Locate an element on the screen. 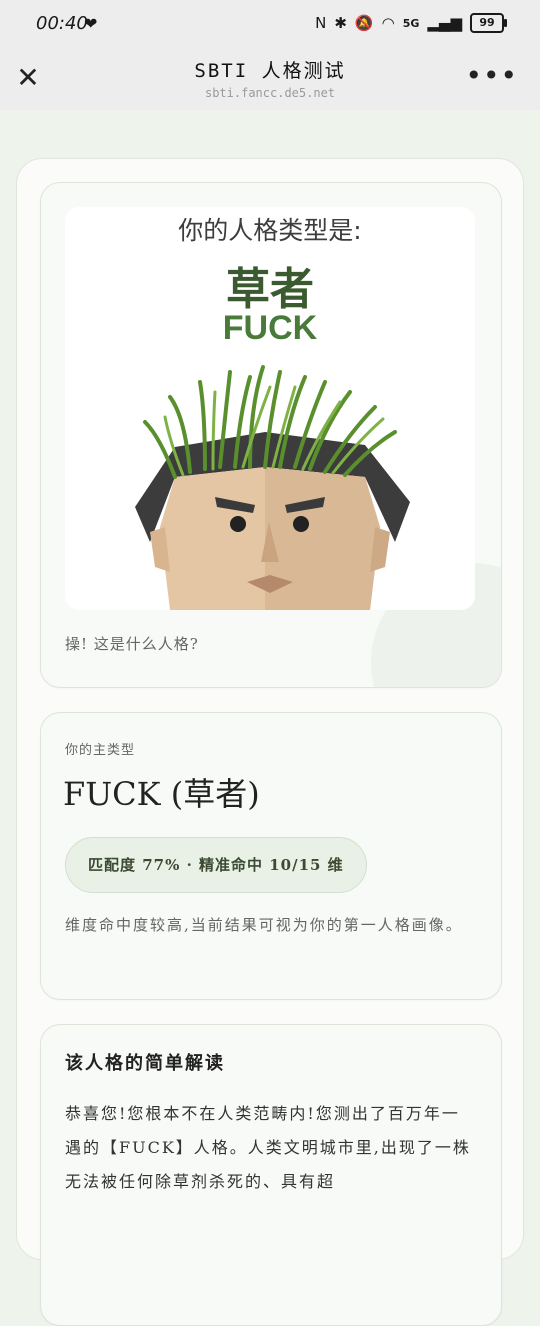 Image resolution: width=540 pixels, height=1326 pixels. status-bar: 00:40 ❤ N ✱ 🔕 ◠ 5G ▂▄▆ 99 is located at coordinates (270, 25).